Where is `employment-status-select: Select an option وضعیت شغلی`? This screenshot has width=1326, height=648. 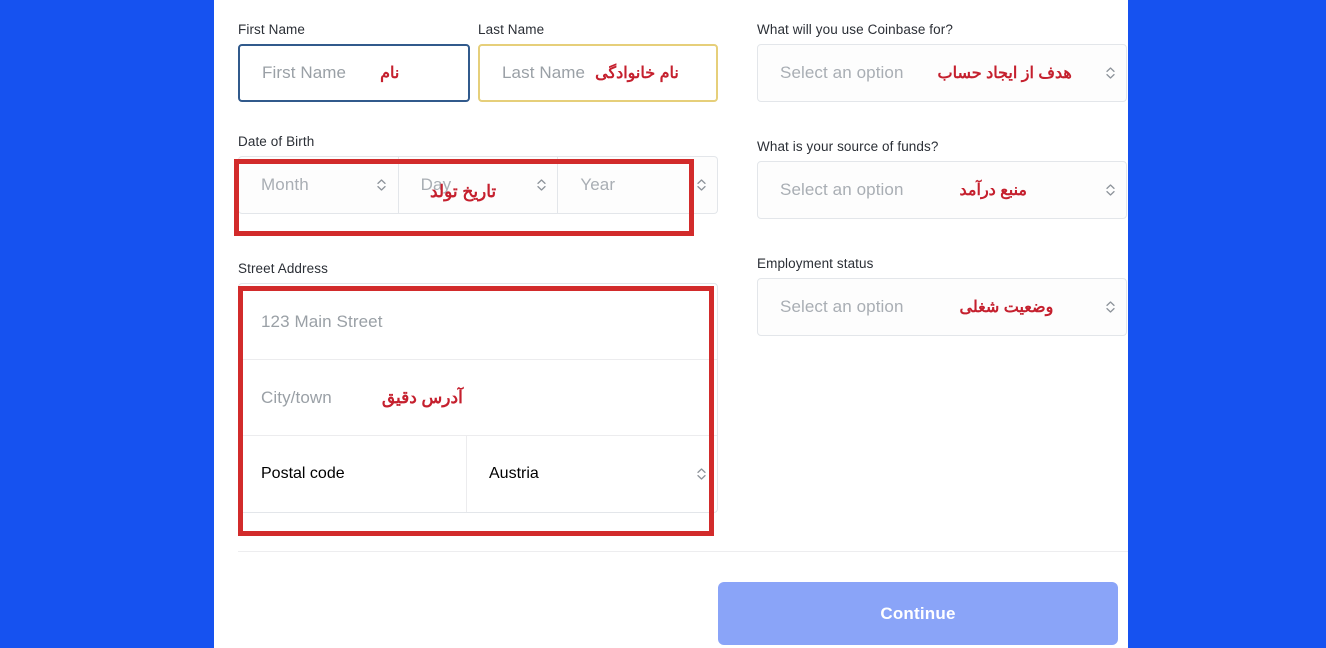
employment-status-select: Select an option وضعیت شغلی is located at coordinates (942, 307).